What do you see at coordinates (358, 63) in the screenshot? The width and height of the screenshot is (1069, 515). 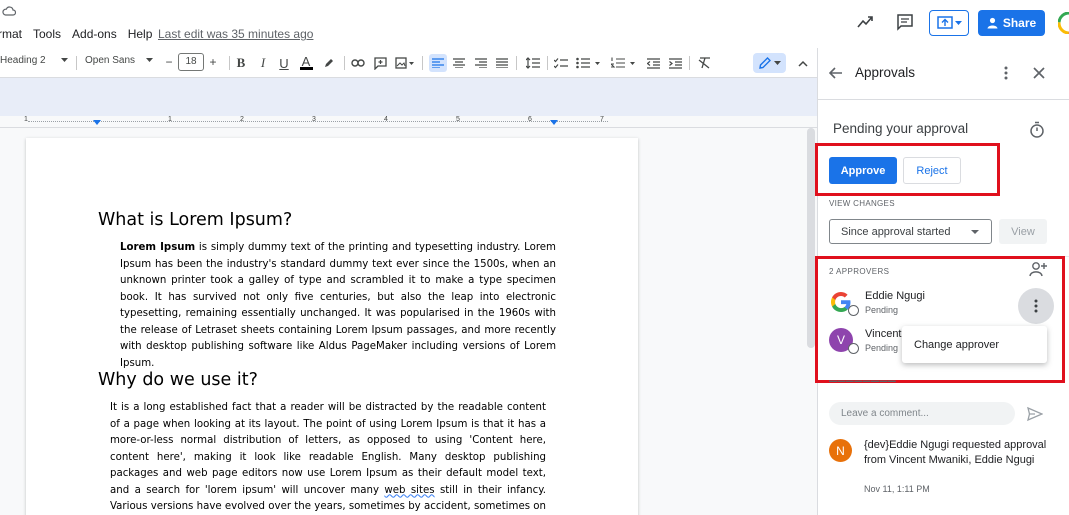 I see `link-icon` at bounding box center [358, 63].